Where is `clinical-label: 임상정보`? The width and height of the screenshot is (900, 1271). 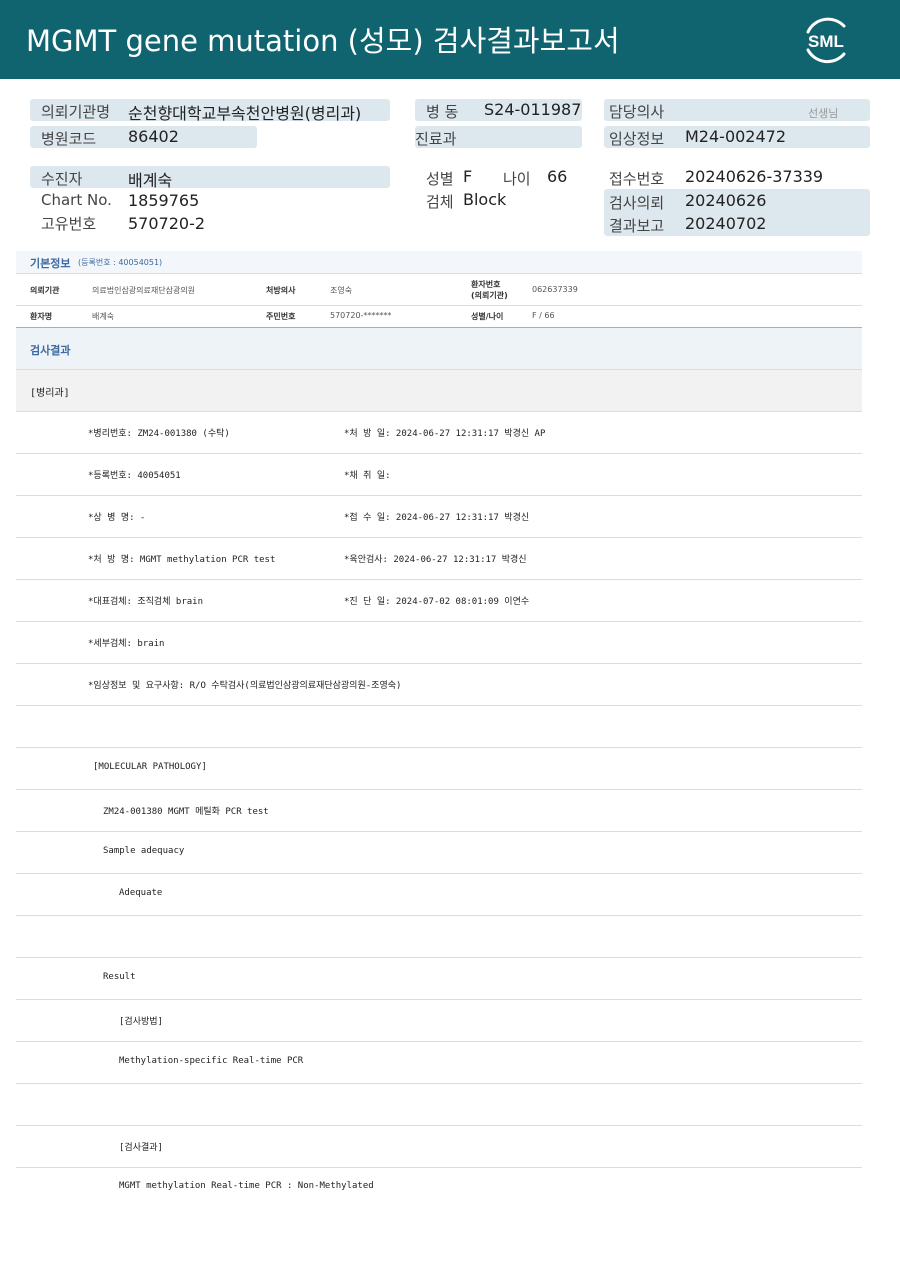 clinical-label: 임상정보 is located at coordinates (637, 139).